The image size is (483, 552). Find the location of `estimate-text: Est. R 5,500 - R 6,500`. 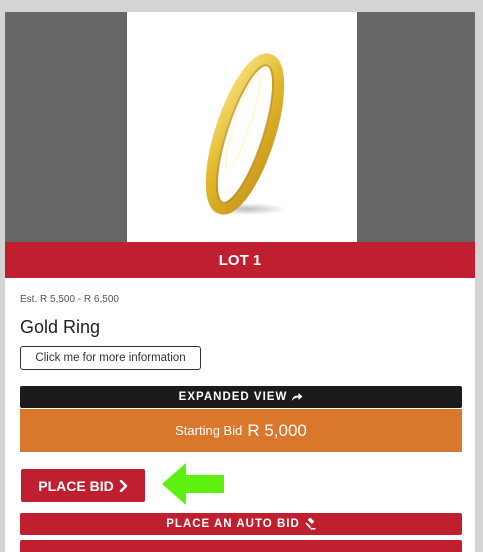

estimate-text: Est. R 5,500 - R 6,500 is located at coordinates (69, 299).